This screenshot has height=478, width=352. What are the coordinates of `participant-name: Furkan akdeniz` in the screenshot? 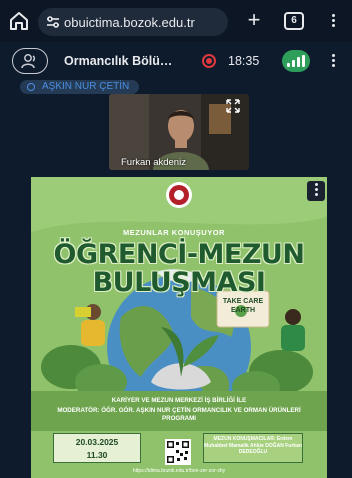 It's located at (153, 162).